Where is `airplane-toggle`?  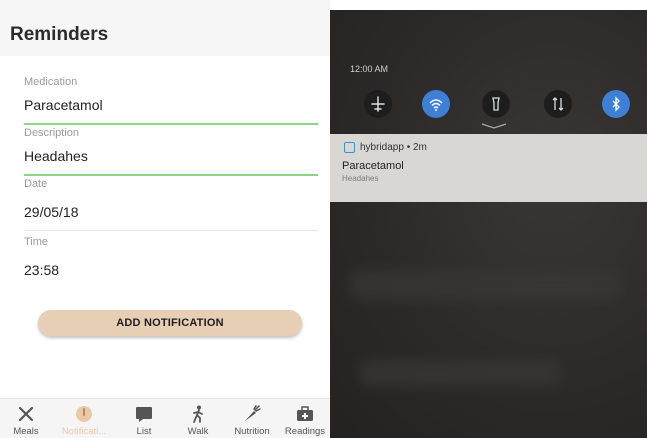
airplane-toggle is located at coordinates (378, 104).